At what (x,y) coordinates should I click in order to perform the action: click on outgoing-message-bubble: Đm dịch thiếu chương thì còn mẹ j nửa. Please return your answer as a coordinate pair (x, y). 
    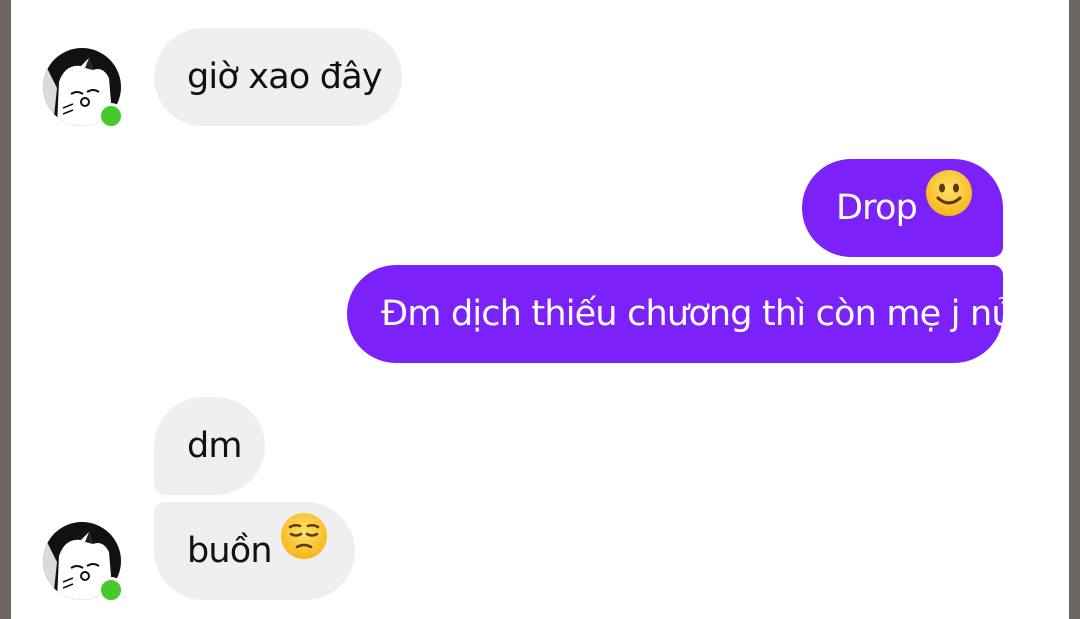
    Looking at the image, I should click on (690, 314).